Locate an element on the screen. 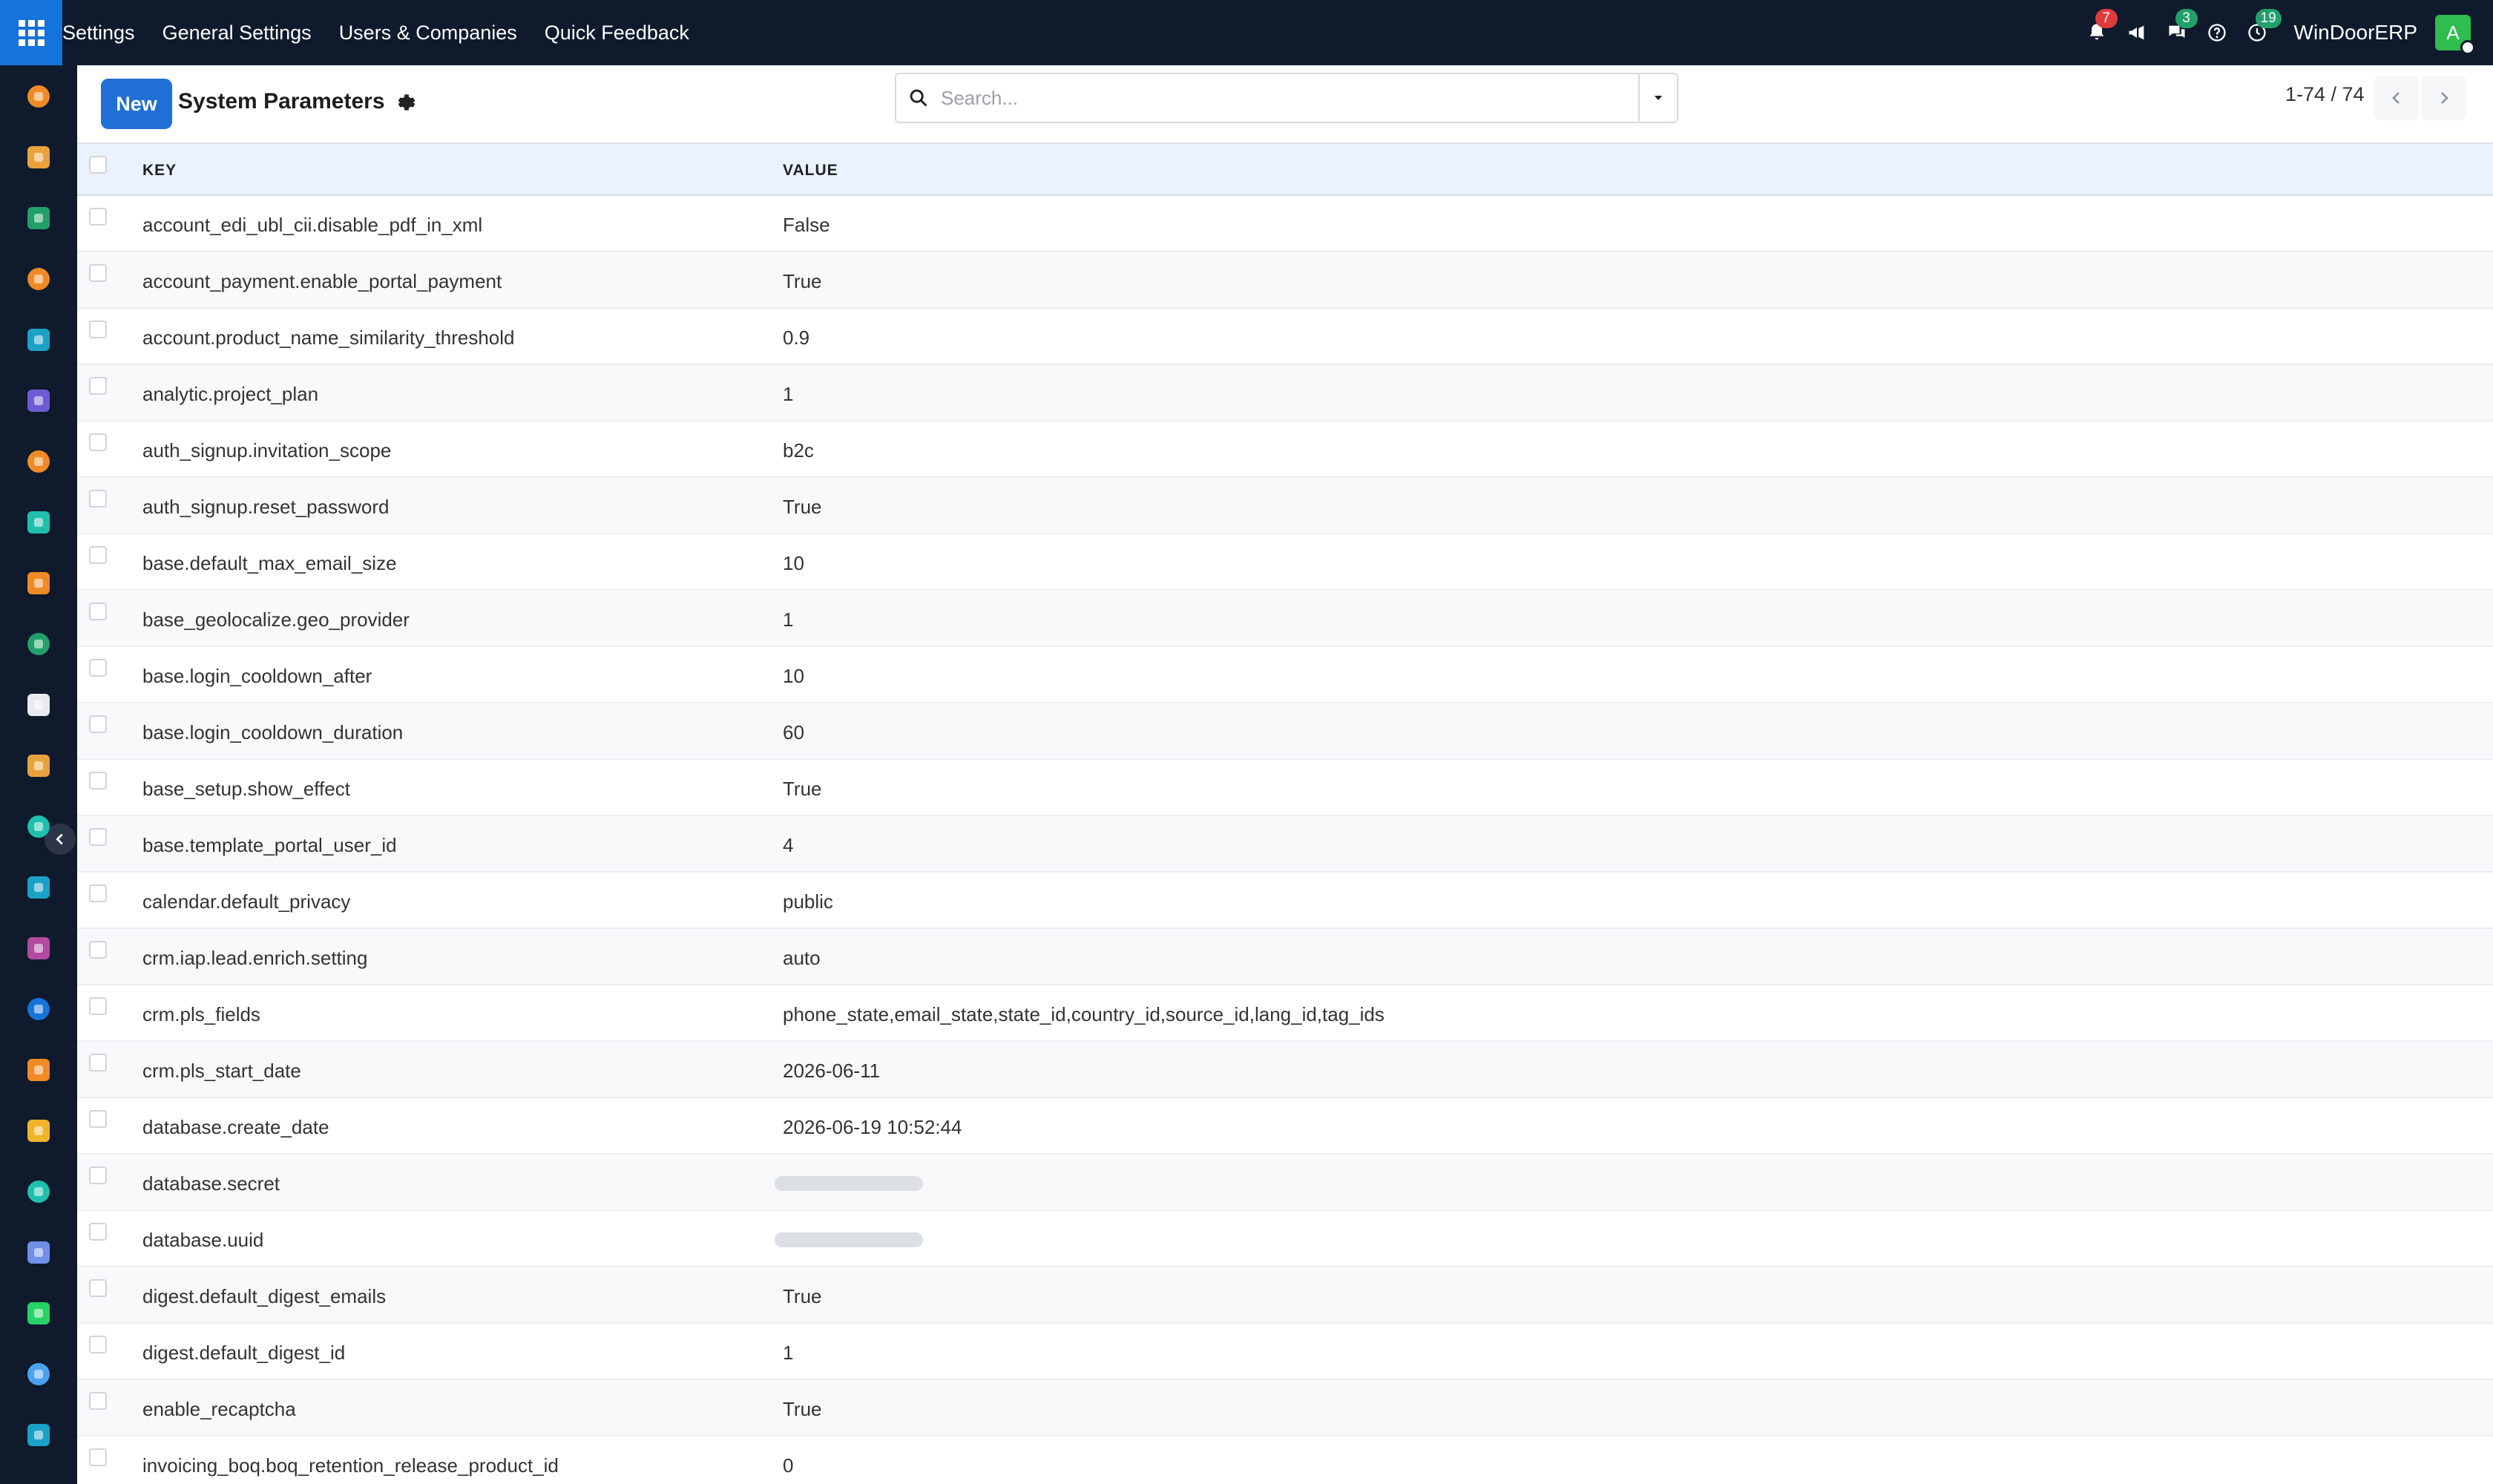  search-icon is located at coordinates (918, 98).